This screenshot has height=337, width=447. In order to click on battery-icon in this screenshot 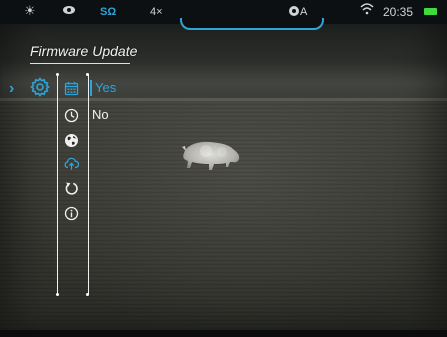, I will do `click(430, 11)`.